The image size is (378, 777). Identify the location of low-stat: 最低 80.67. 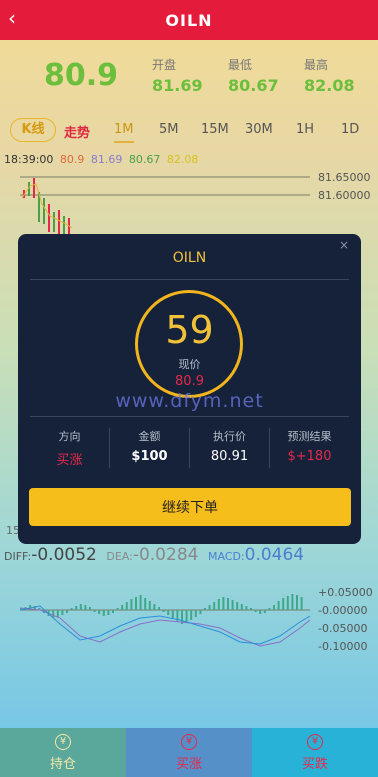
(253, 75).